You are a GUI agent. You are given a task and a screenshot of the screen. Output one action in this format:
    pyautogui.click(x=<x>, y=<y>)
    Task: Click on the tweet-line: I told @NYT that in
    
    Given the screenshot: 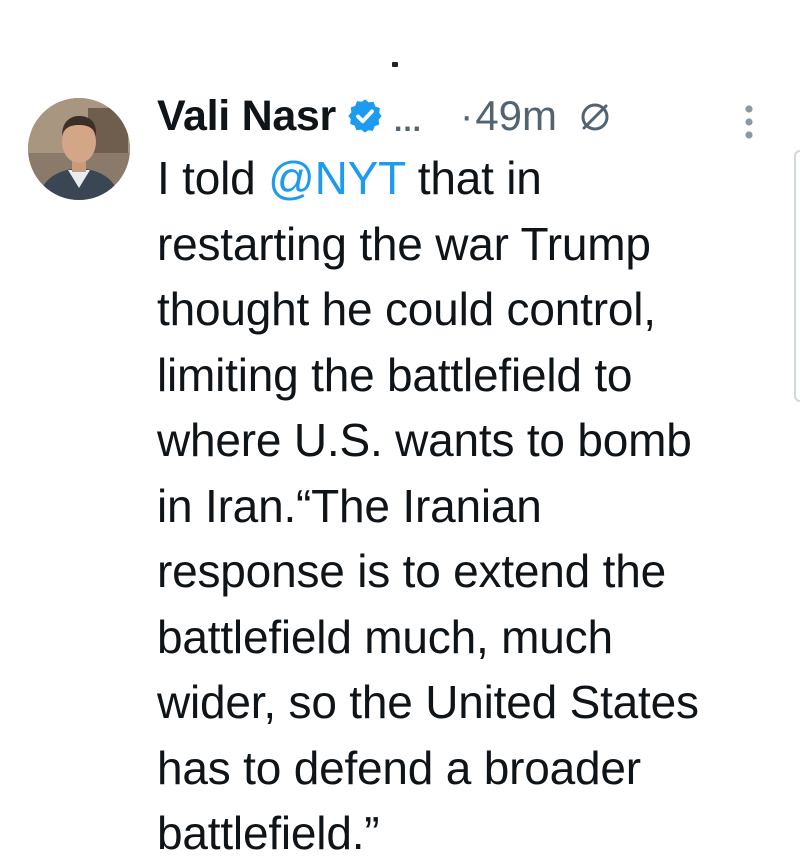 What is the action you would take?
    pyautogui.click(x=467, y=179)
    